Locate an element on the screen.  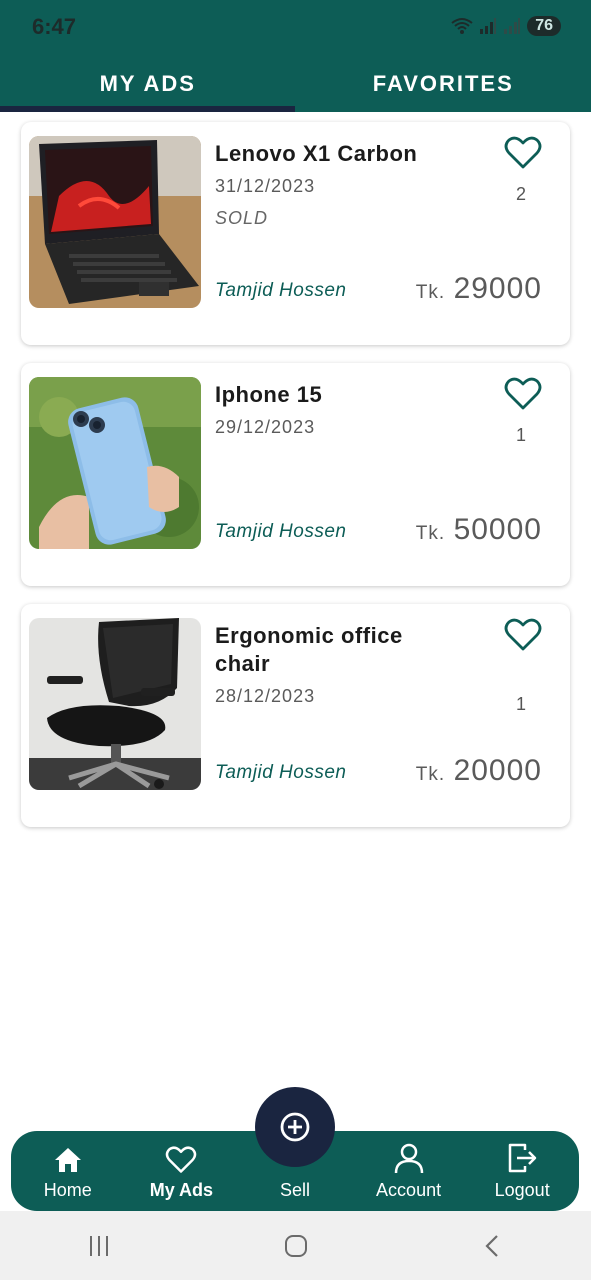
battery-icon: 76 is located at coordinates (544, 26).